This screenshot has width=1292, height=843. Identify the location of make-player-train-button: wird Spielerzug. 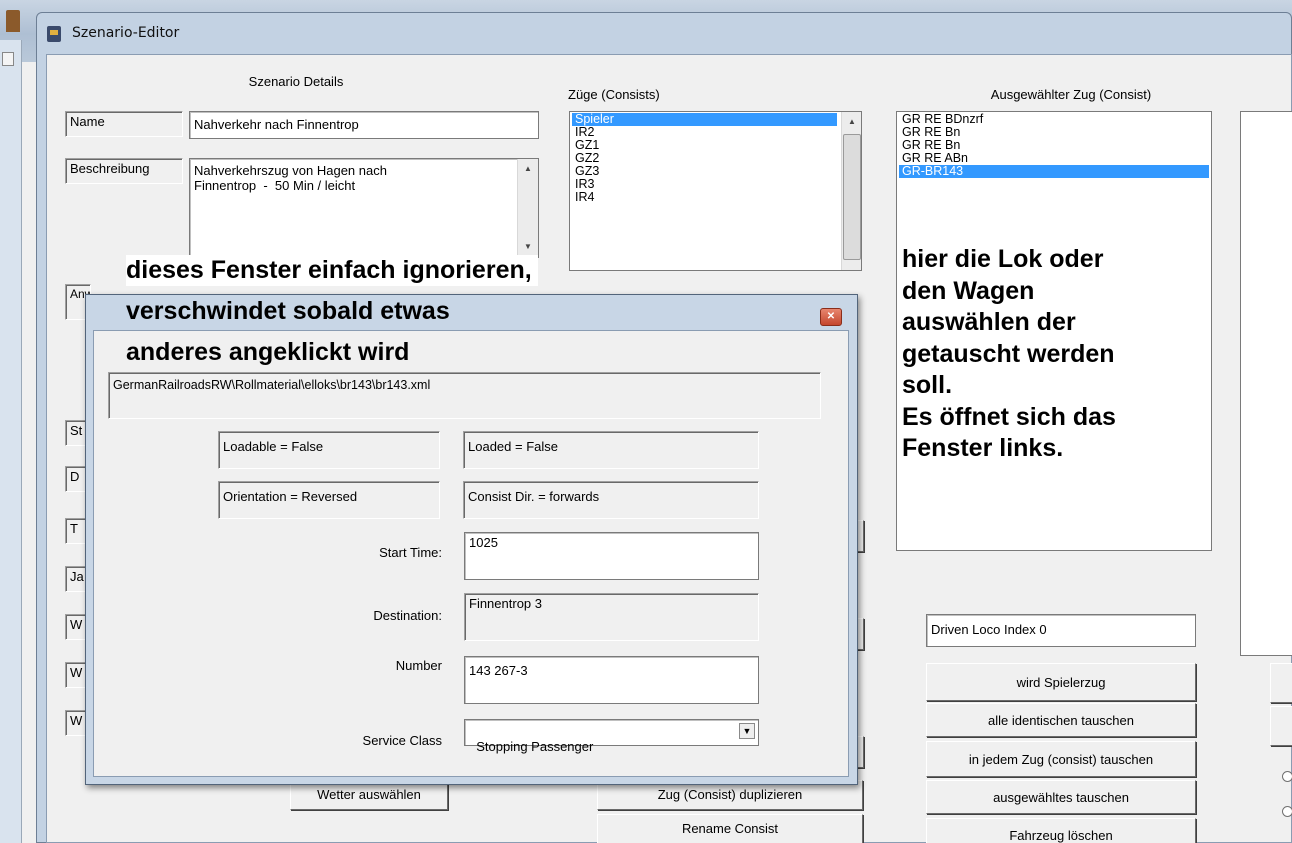
(1061, 682).